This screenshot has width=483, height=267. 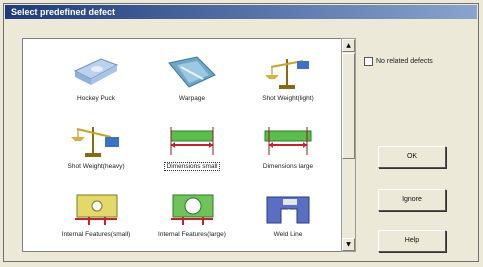 What do you see at coordinates (192, 141) in the screenshot?
I see `dimension-small-icon` at bounding box center [192, 141].